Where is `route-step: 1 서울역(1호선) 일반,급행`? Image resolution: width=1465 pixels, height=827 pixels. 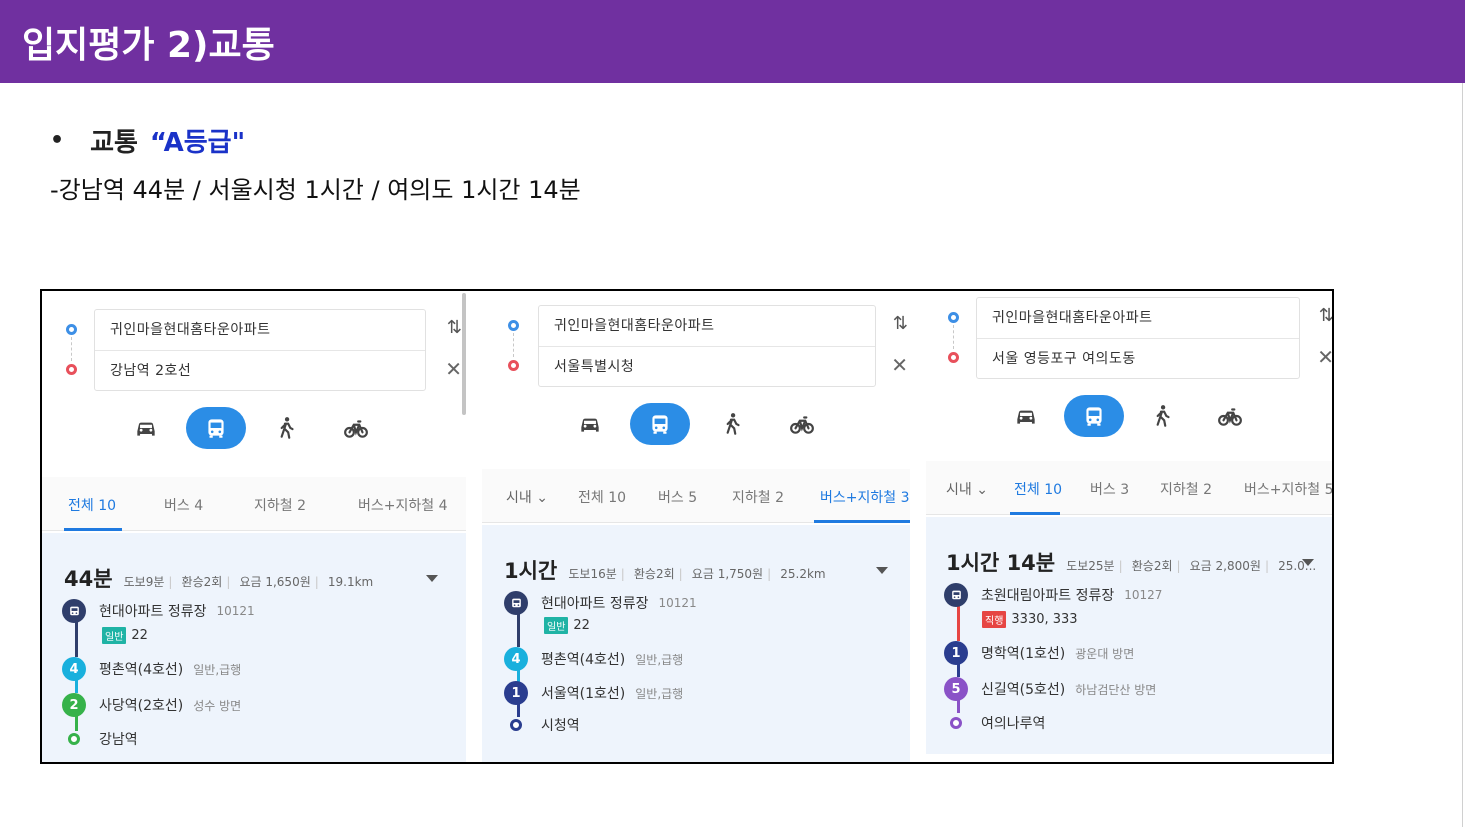
route-step: 1 서울역(1호선) 일반,급행 is located at coordinates (593, 693).